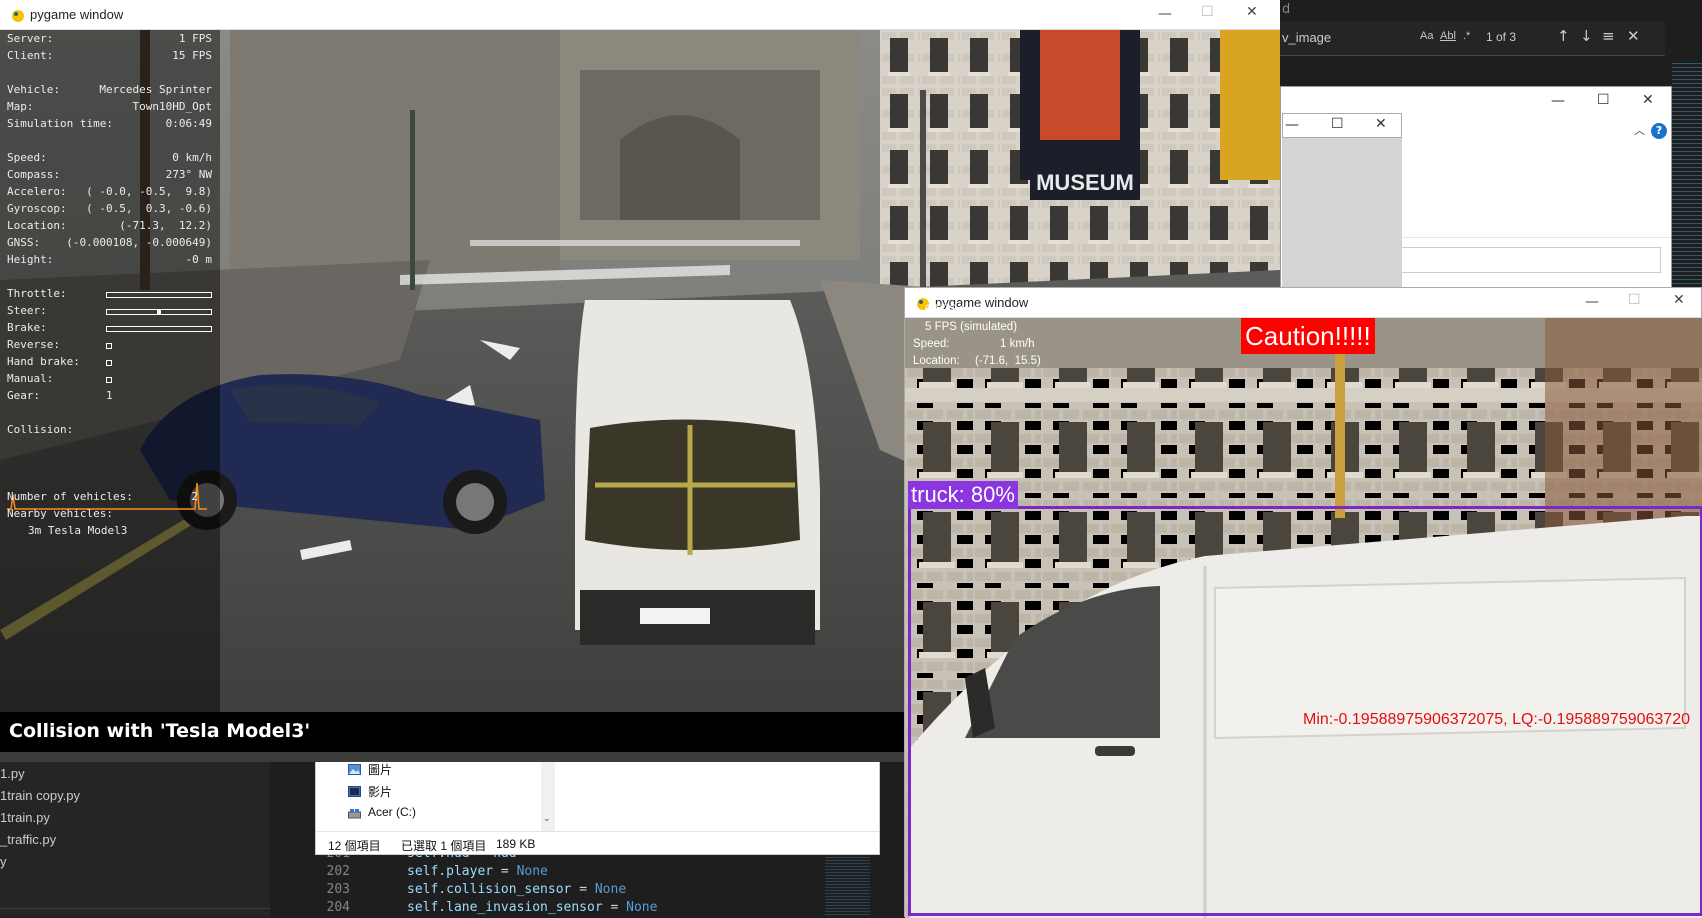 Image resolution: width=1702 pixels, height=918 pixels. Describe the element at coordinates (450, 871) in the screenshot. I see `code-var: self.player` at that location.